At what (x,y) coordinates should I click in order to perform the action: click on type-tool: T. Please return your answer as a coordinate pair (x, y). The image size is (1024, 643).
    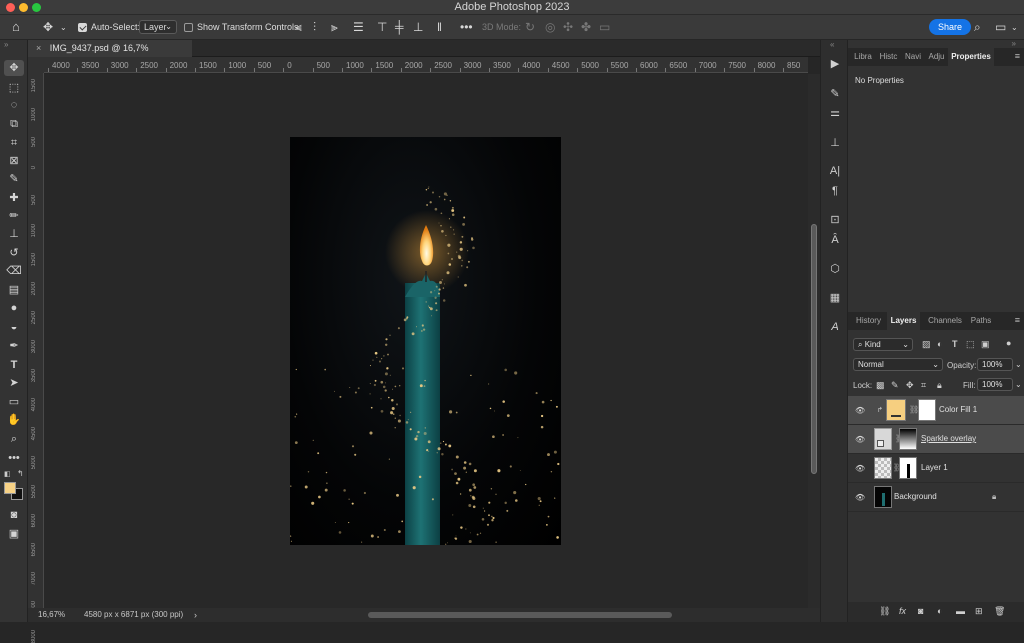
    Looking at the image, I should click on (14, 365).